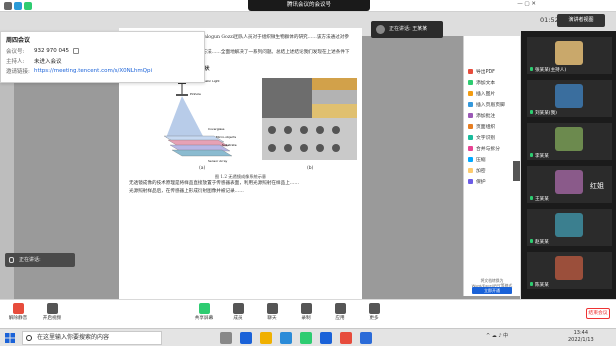 Image resolution: width=616 pixels, height=346 pixels. I want to click on share-screen-button: 共享屏幕, so click(204, 315).